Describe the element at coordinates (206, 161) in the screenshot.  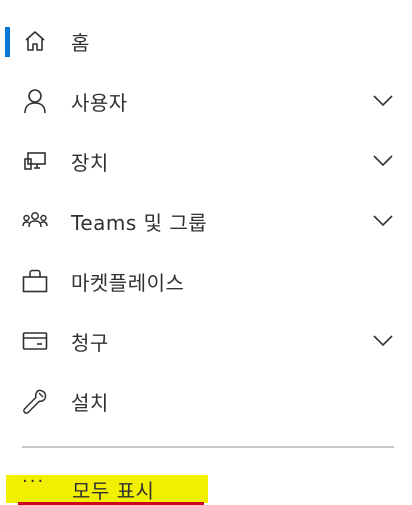
I see `nav-item-devices: 장치` at that location.